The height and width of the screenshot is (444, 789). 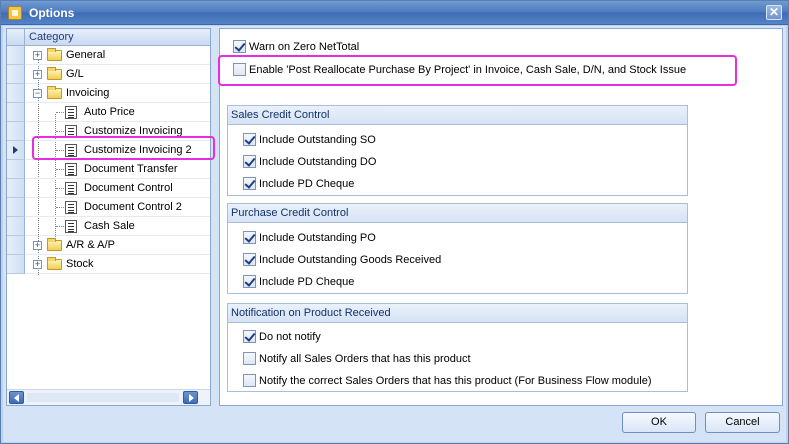 I want to click on collapse-icon: −, so click(x=37, y=93).